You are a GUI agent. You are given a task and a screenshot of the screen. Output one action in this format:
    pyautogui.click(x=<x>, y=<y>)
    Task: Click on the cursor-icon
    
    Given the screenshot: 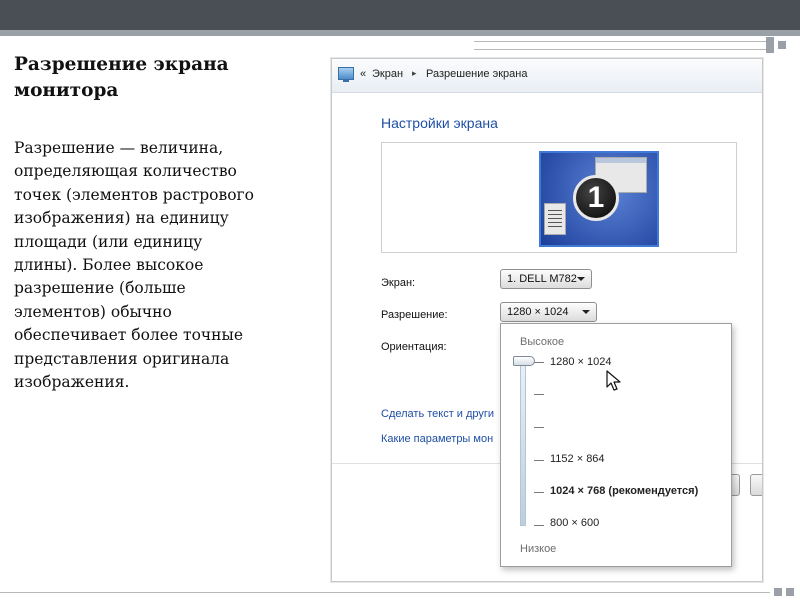 What is the action you would take?
    pyautogui.click(x=613, y=380)
    